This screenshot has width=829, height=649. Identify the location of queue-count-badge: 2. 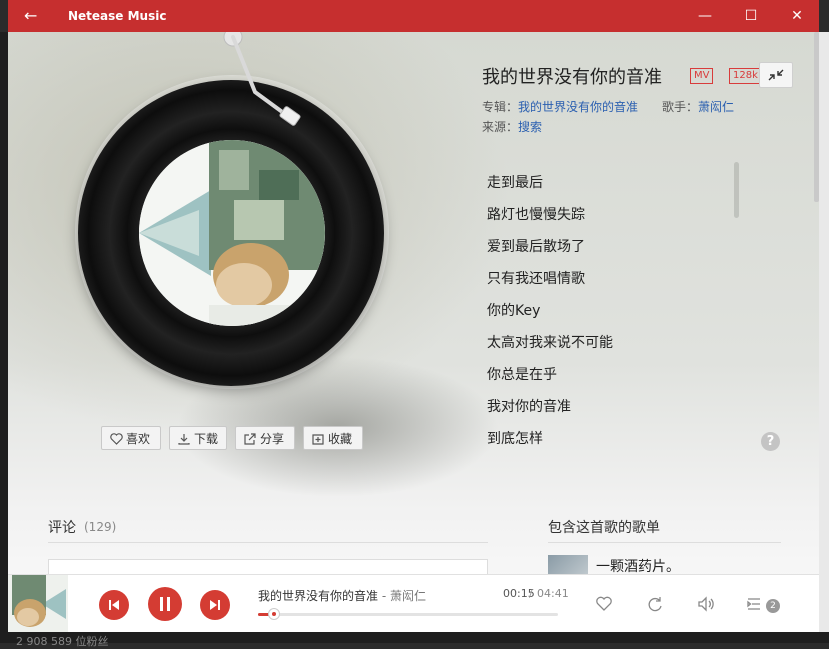
(773, 606).